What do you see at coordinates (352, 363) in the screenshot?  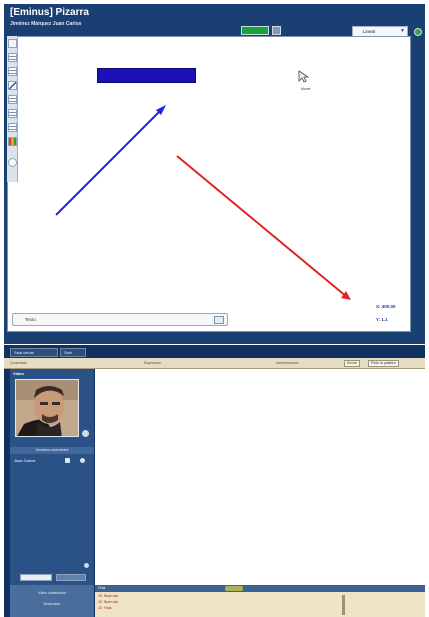 I see `send-button: Enviar` at bounding box center [352, 363].